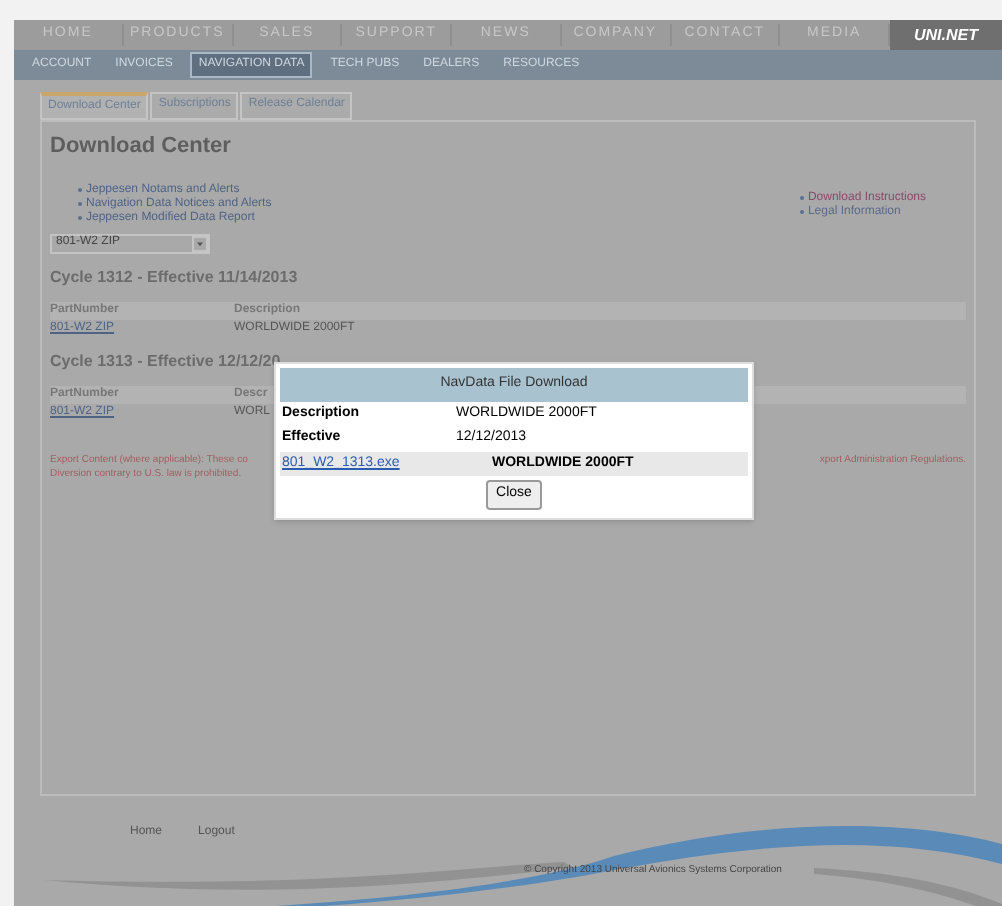 The height and width of the screenshot is (906, 1002). What do you see at coordinates (141, 147) in the screenshot?
I see `page-heading: Download Center` at bounding box center [141, 147].